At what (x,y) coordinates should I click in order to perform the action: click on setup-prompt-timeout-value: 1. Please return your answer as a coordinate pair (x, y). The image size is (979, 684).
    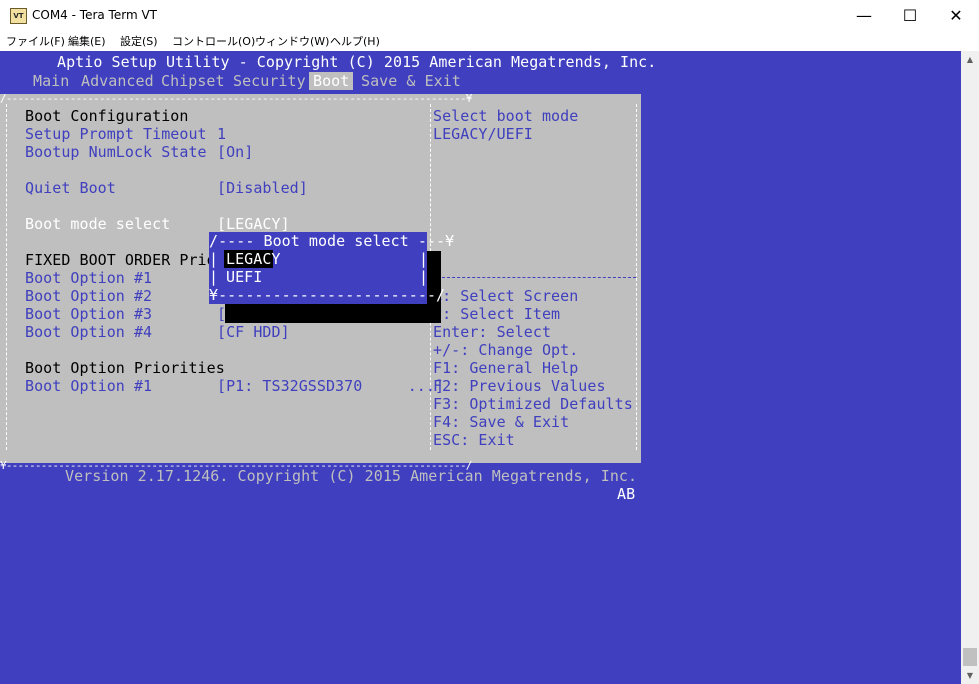
    Looking at the image, I should click on (221, 134).